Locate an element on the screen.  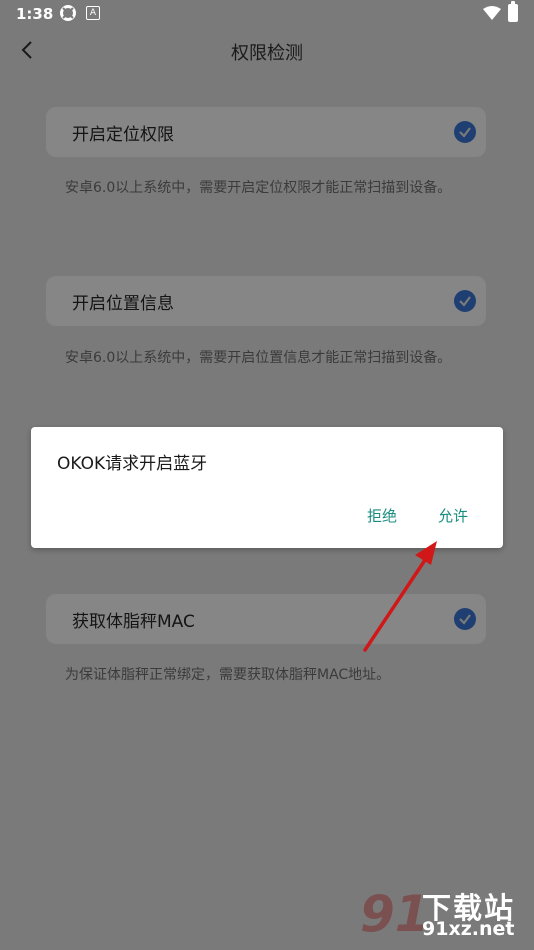
status-time: 1:38 is located at coordinates (35, 14).